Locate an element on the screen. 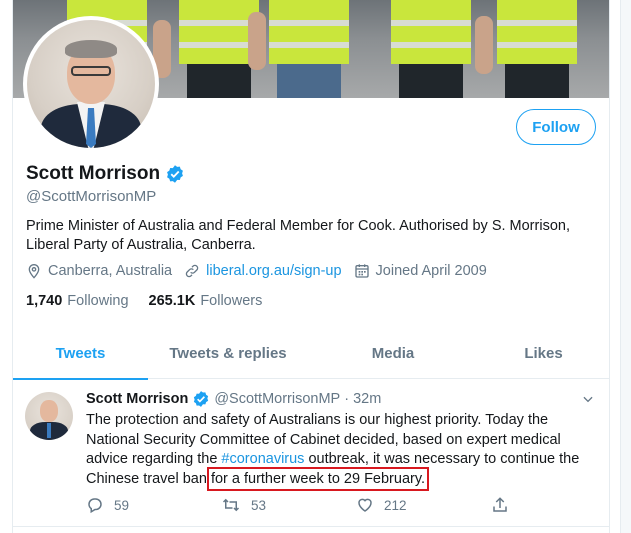  like-count: 212 is located at coordinates (395, 505).